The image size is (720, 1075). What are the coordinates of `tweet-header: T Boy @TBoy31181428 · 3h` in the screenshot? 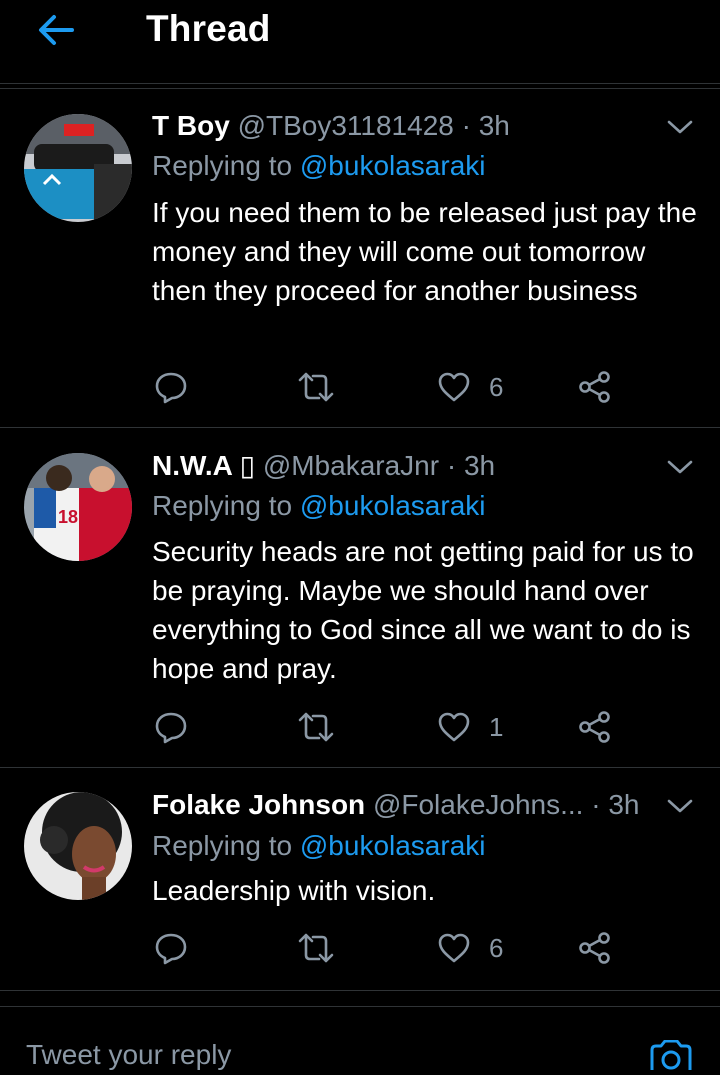 It's located at (406, 126).